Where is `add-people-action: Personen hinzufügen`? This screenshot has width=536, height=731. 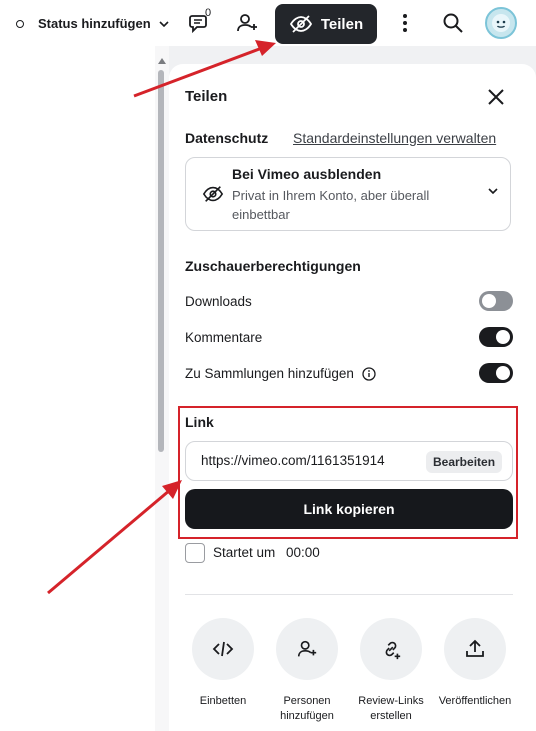
add-people-action: Personen hinzufügen is located at coordinates (307, 671).